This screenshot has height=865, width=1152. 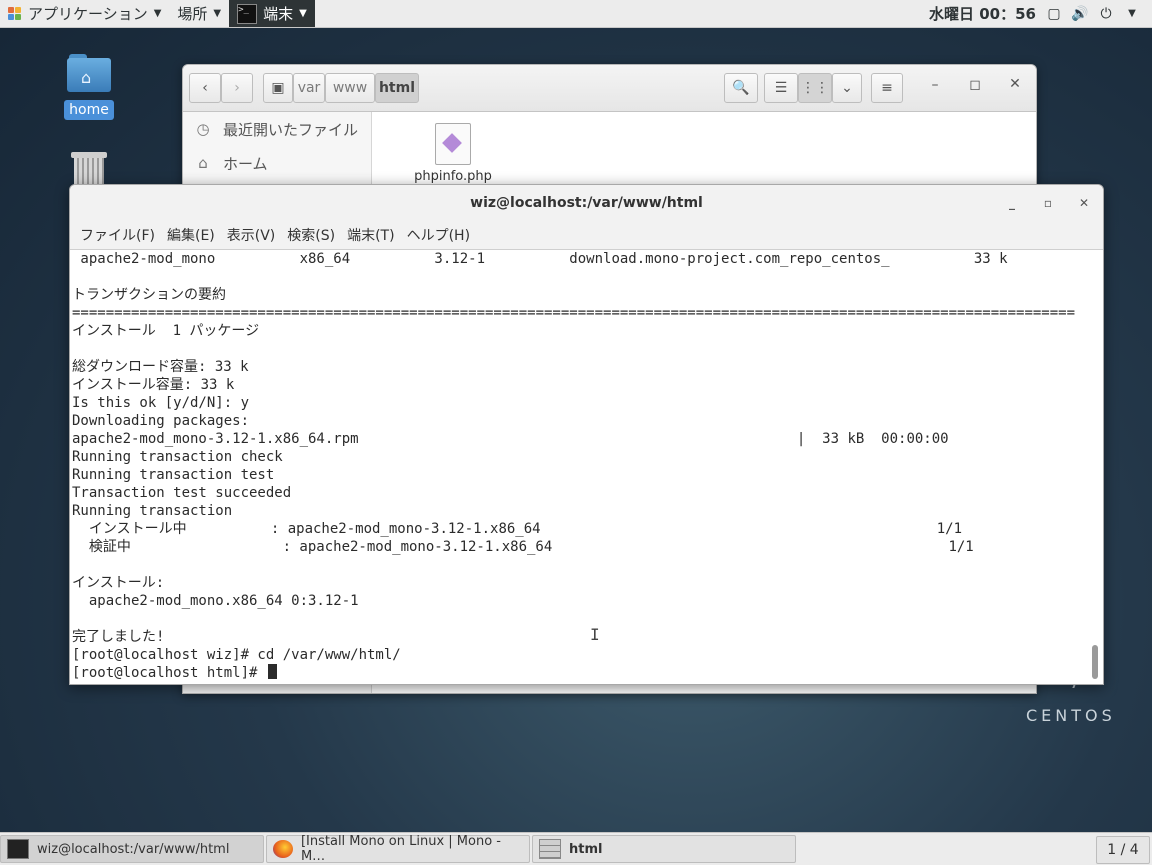 What do you see at coordinates (550, 849) in the screenshot?
I see `file-cabinet-icon` at bounding box center [550, 849].